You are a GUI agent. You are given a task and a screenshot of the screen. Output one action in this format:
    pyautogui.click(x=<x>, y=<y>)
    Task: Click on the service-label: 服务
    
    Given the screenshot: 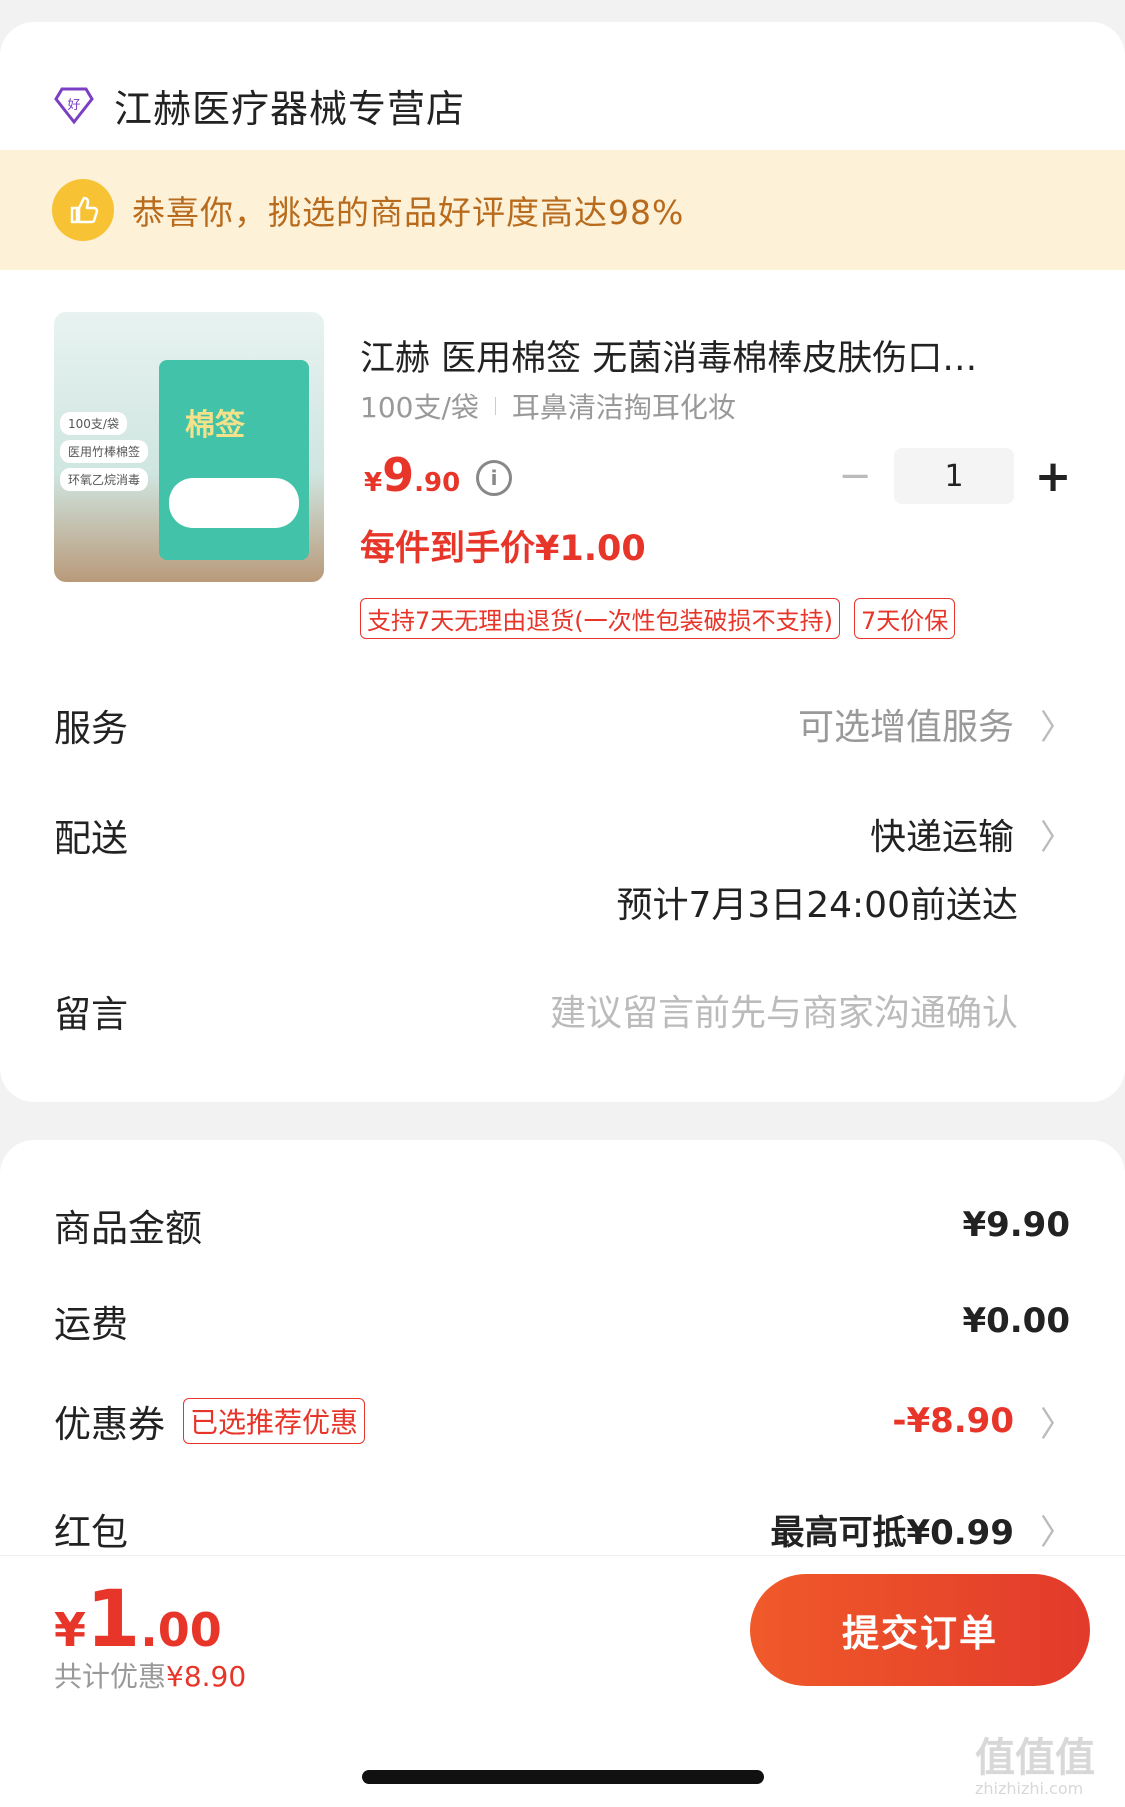 What is the action you would take?
    pyautogui.click(x=91, y=728)
    